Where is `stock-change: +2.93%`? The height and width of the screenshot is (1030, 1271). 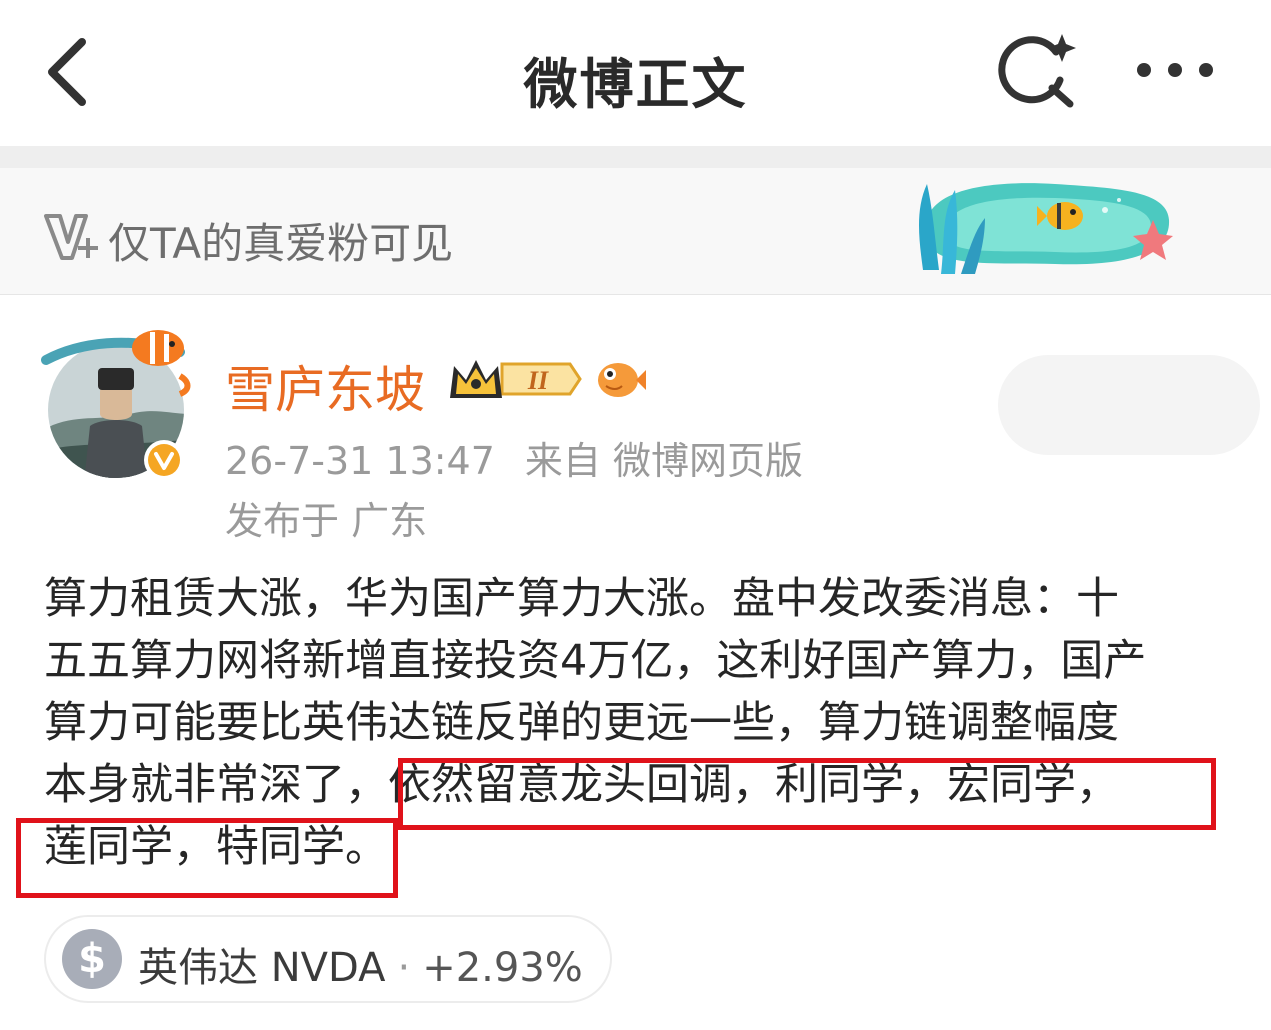 stock-change: +2.93% is located at coordinates (502, 968).